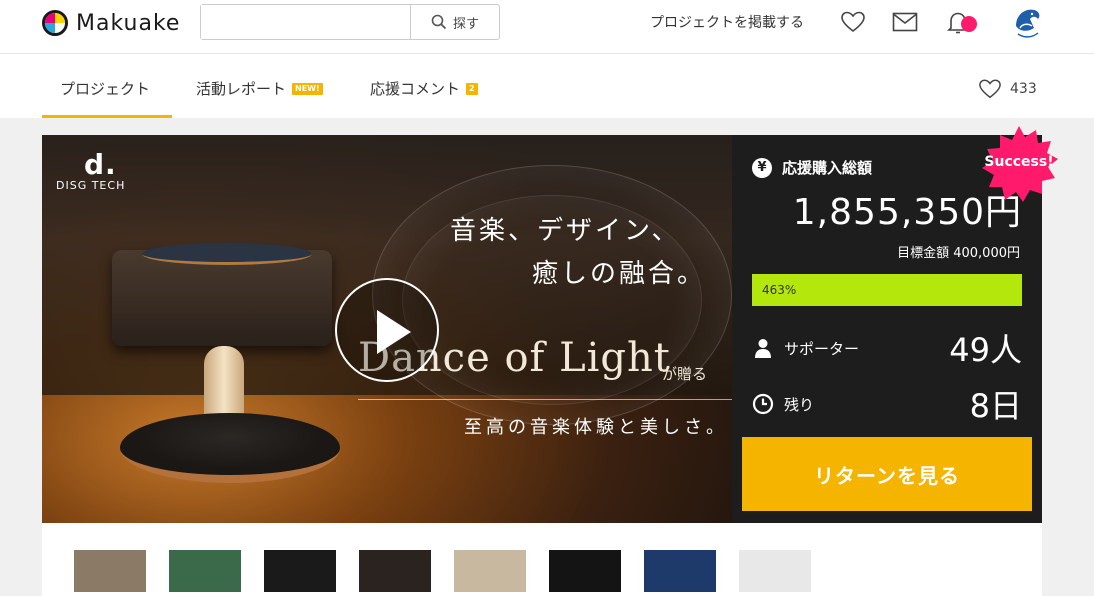 This screenshot has height=596, width=1094. What do you see at coordinates (305, 22) in the screenshot?
I see `search-input` at bounding box center [305, 22].